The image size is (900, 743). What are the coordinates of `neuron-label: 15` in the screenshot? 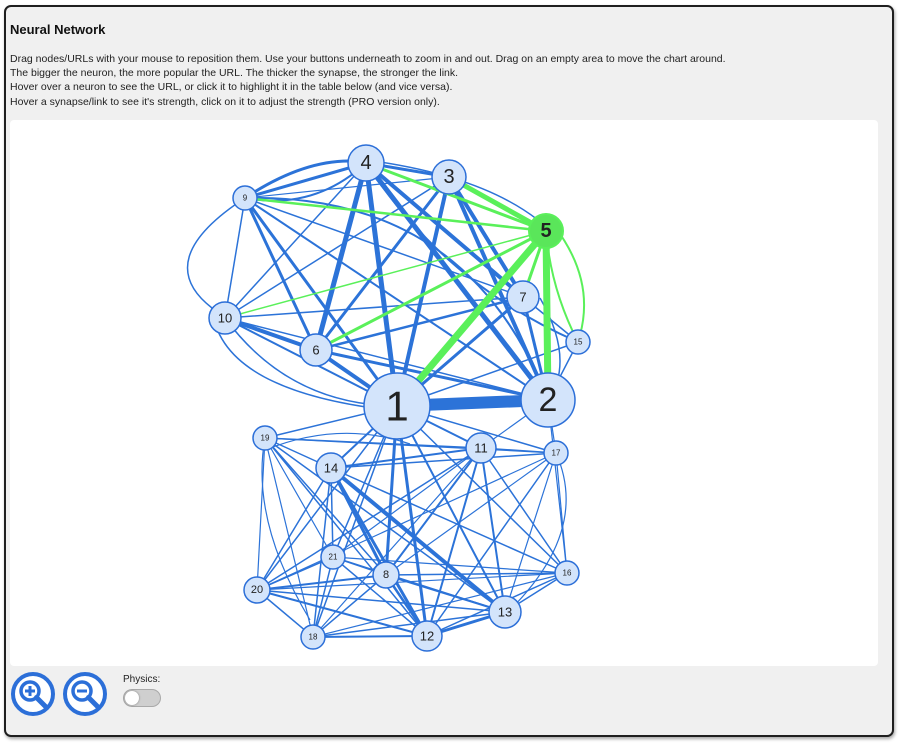 It's located at (578, 342).